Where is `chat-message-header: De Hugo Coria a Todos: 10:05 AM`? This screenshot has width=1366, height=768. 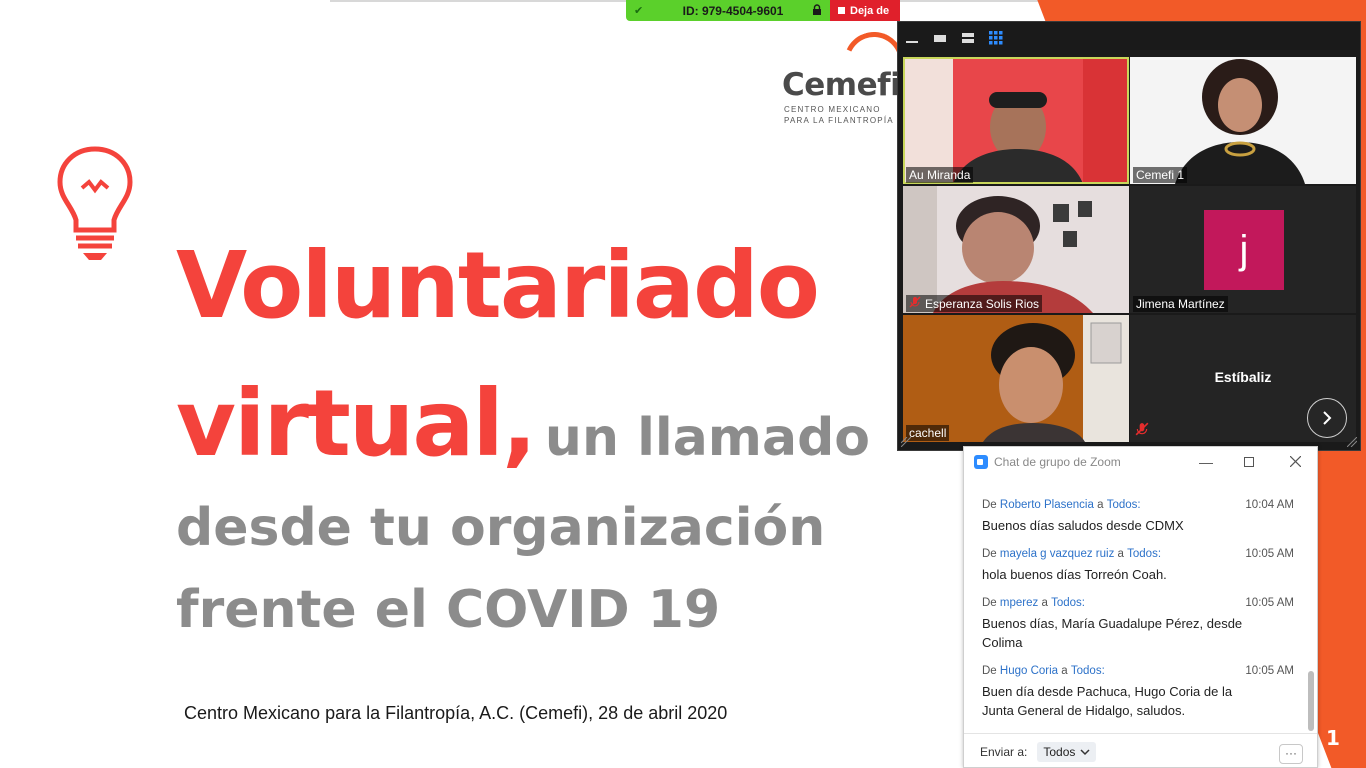 chat-message-header: De Hugo Coria a Todos: 10:05 AM is located at coordinates (1138, 671).